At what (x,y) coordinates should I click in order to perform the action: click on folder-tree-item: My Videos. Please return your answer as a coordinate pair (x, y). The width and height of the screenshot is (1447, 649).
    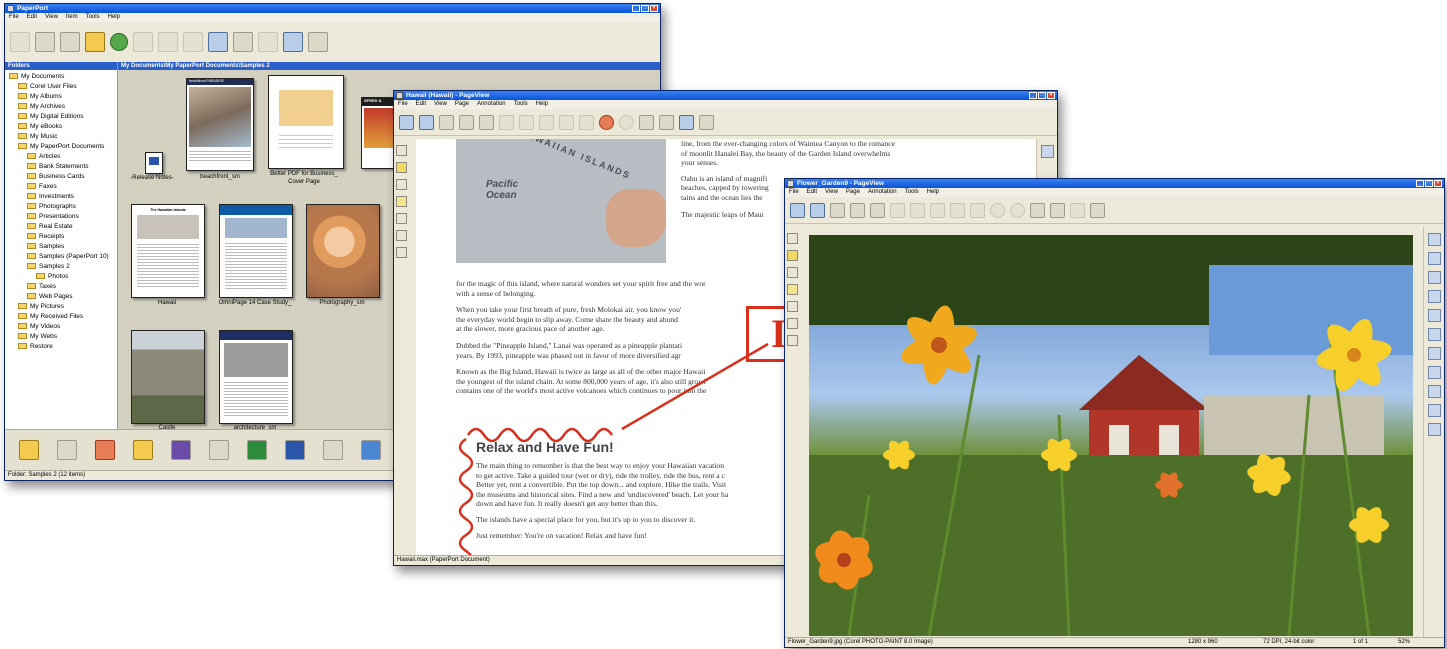
    Looking at the image, I should click on (61, 327).